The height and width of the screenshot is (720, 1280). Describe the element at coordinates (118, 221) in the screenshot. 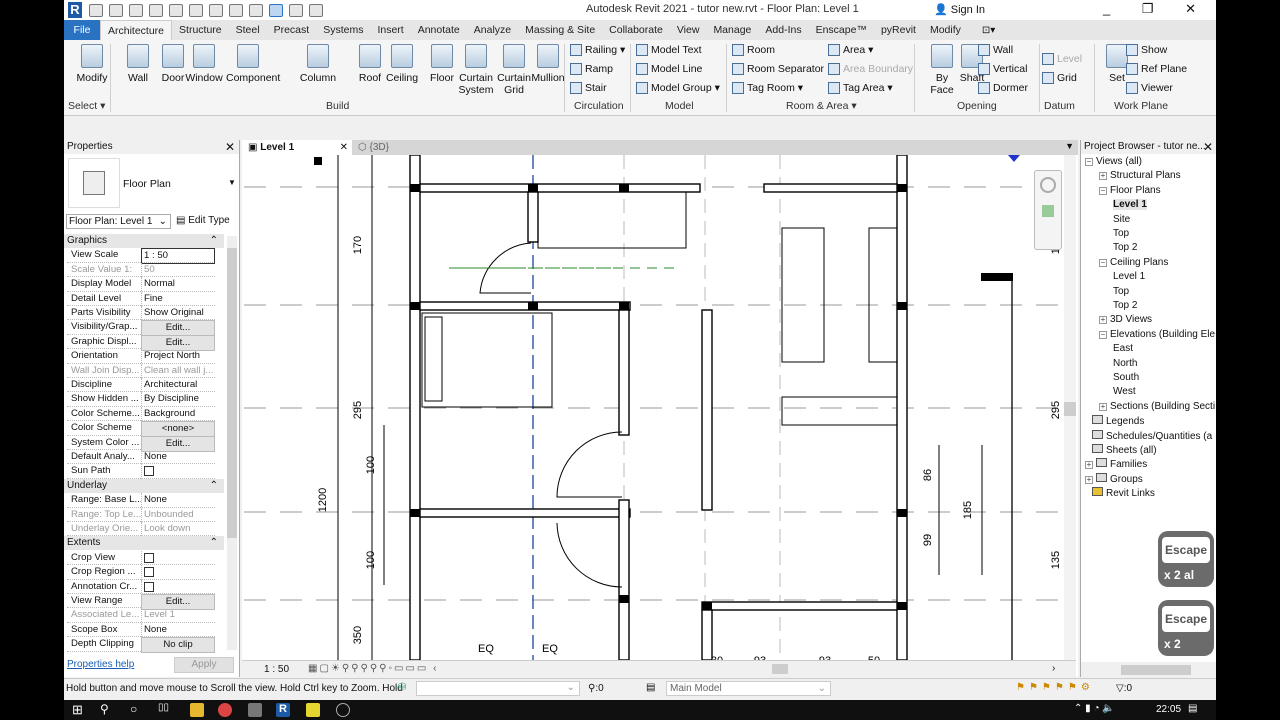

I see `view-selector: Floor Plan: Level 1 ⌄` at that location.